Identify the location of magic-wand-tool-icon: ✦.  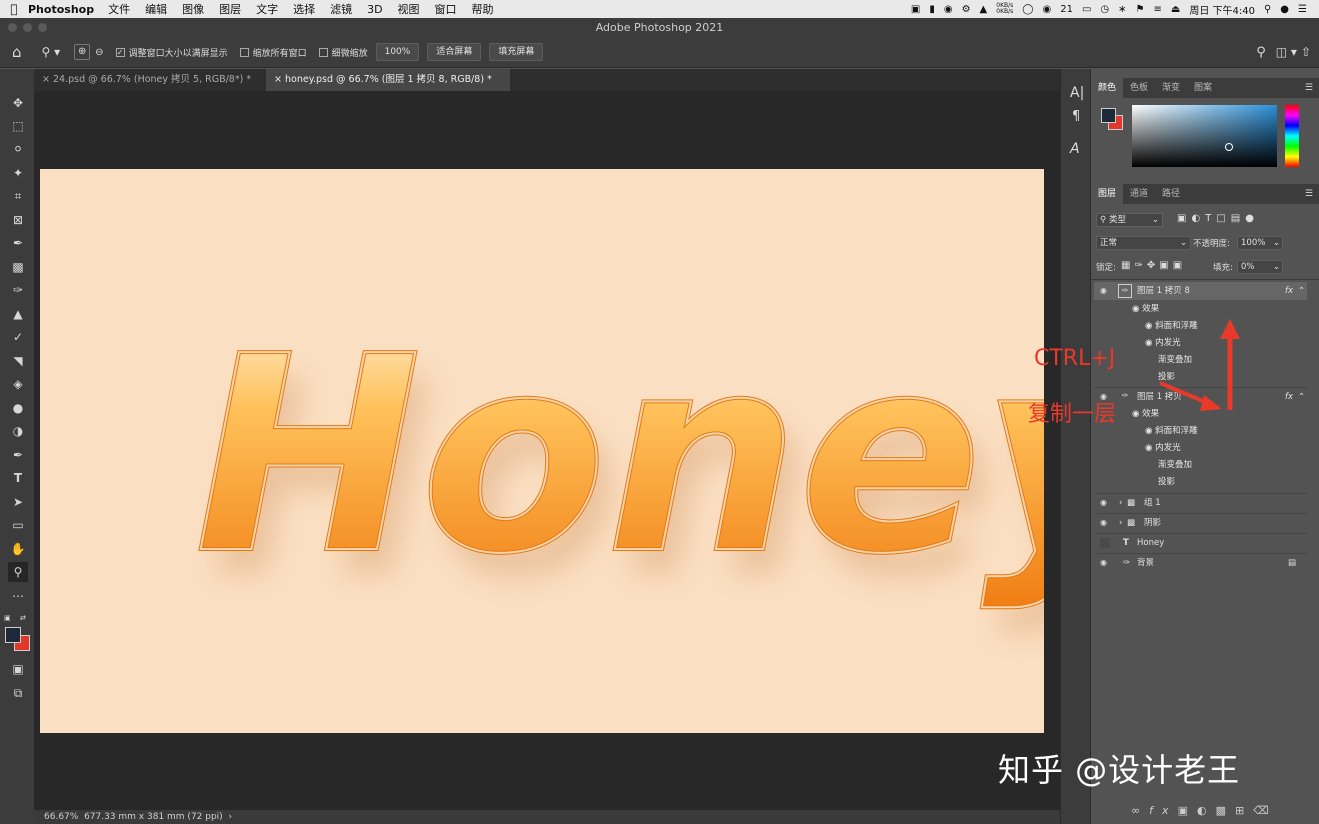
(18, 173).